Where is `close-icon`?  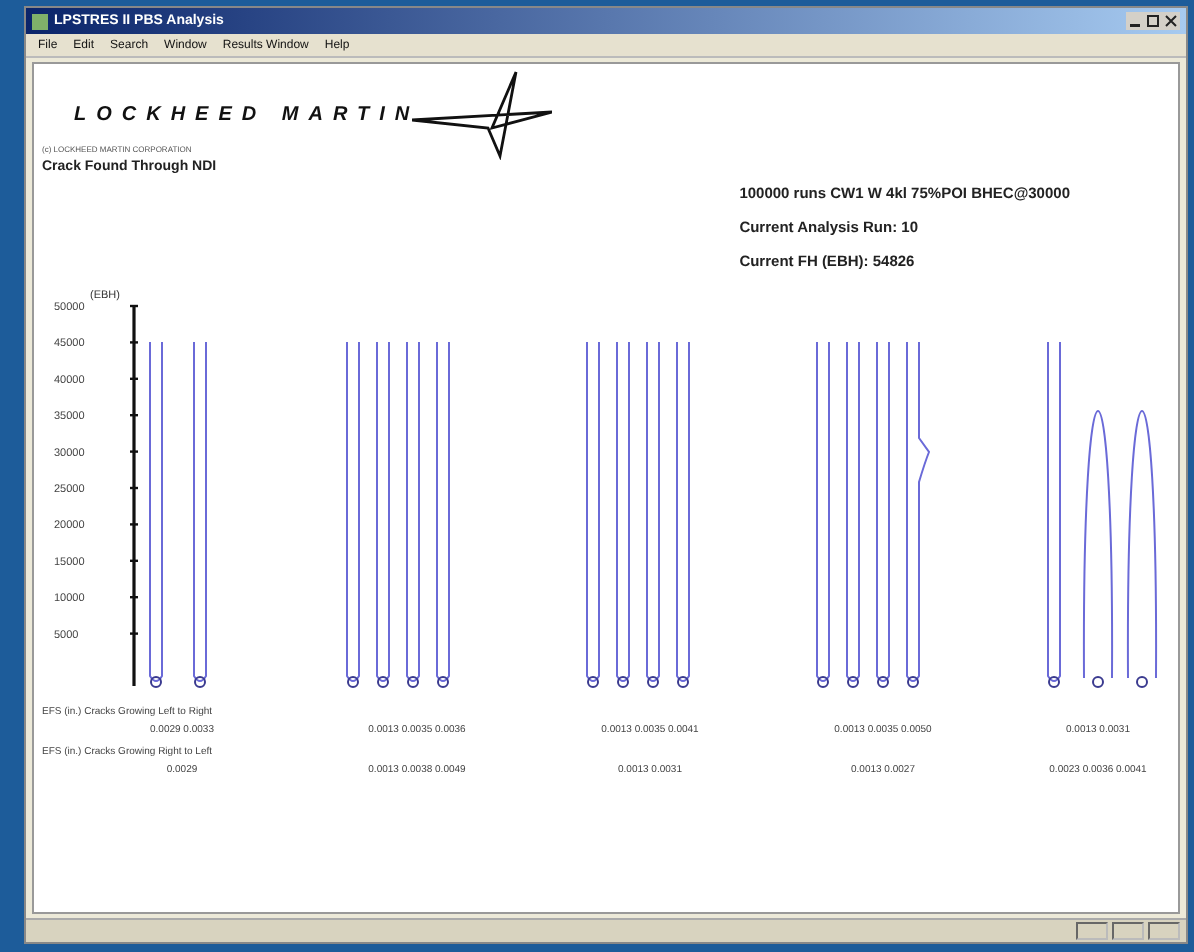
close-icon is located at coordinates (1171, 21).